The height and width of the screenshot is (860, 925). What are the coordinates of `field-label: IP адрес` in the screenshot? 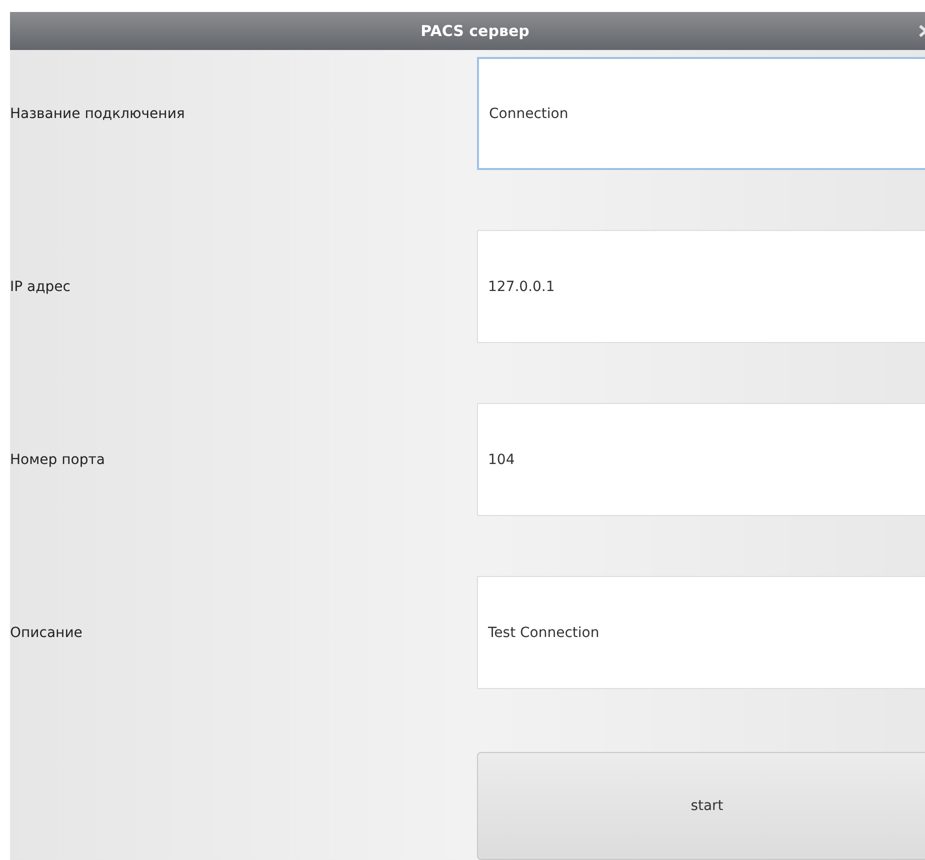 It's located at (41, 286).